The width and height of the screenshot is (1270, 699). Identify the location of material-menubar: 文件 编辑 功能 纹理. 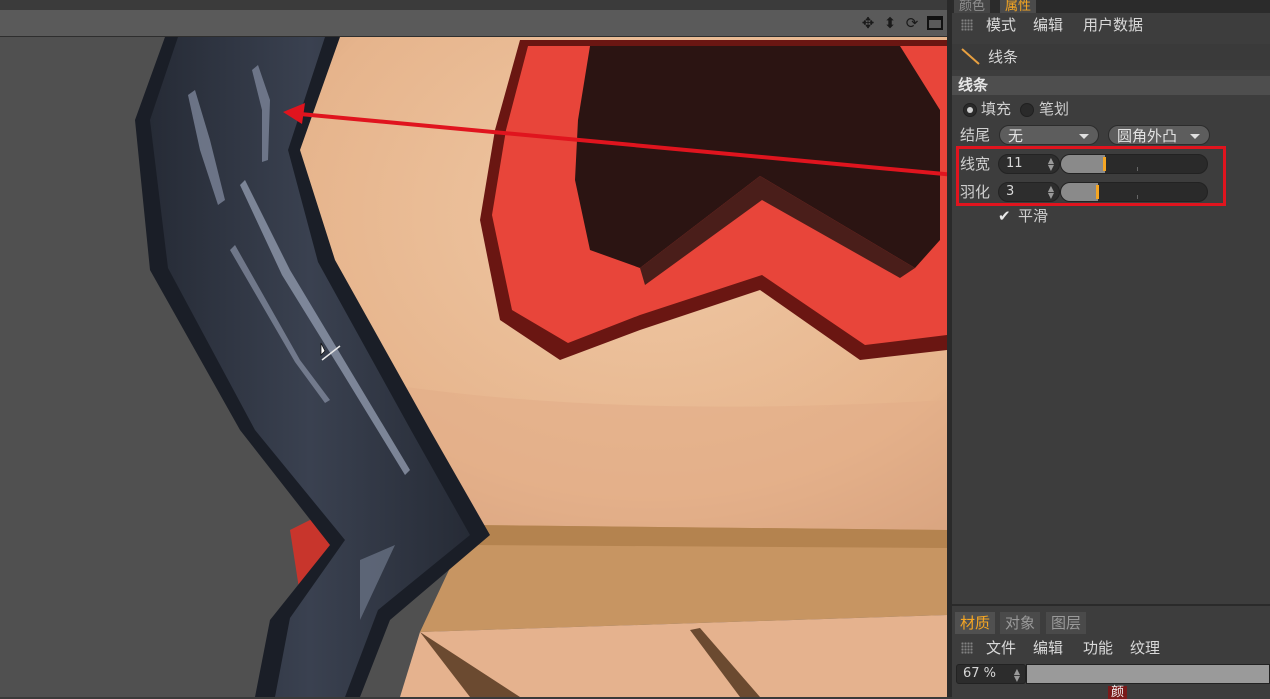
(1111, 648).